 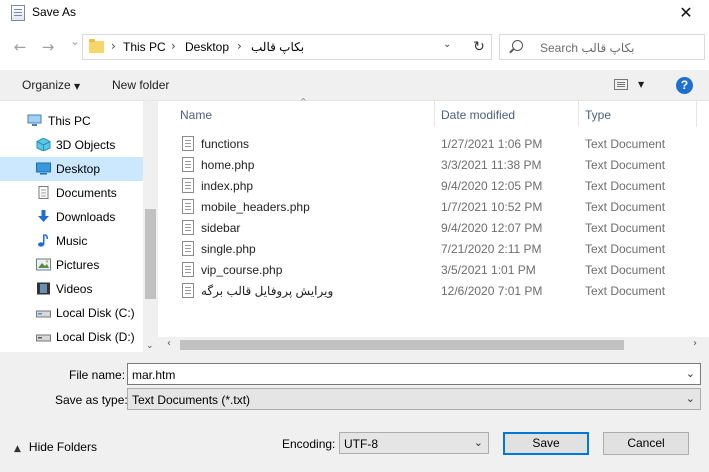 I want to click on hide-folders-button: ▲ Hide Folders, so click(x=55, y=447).